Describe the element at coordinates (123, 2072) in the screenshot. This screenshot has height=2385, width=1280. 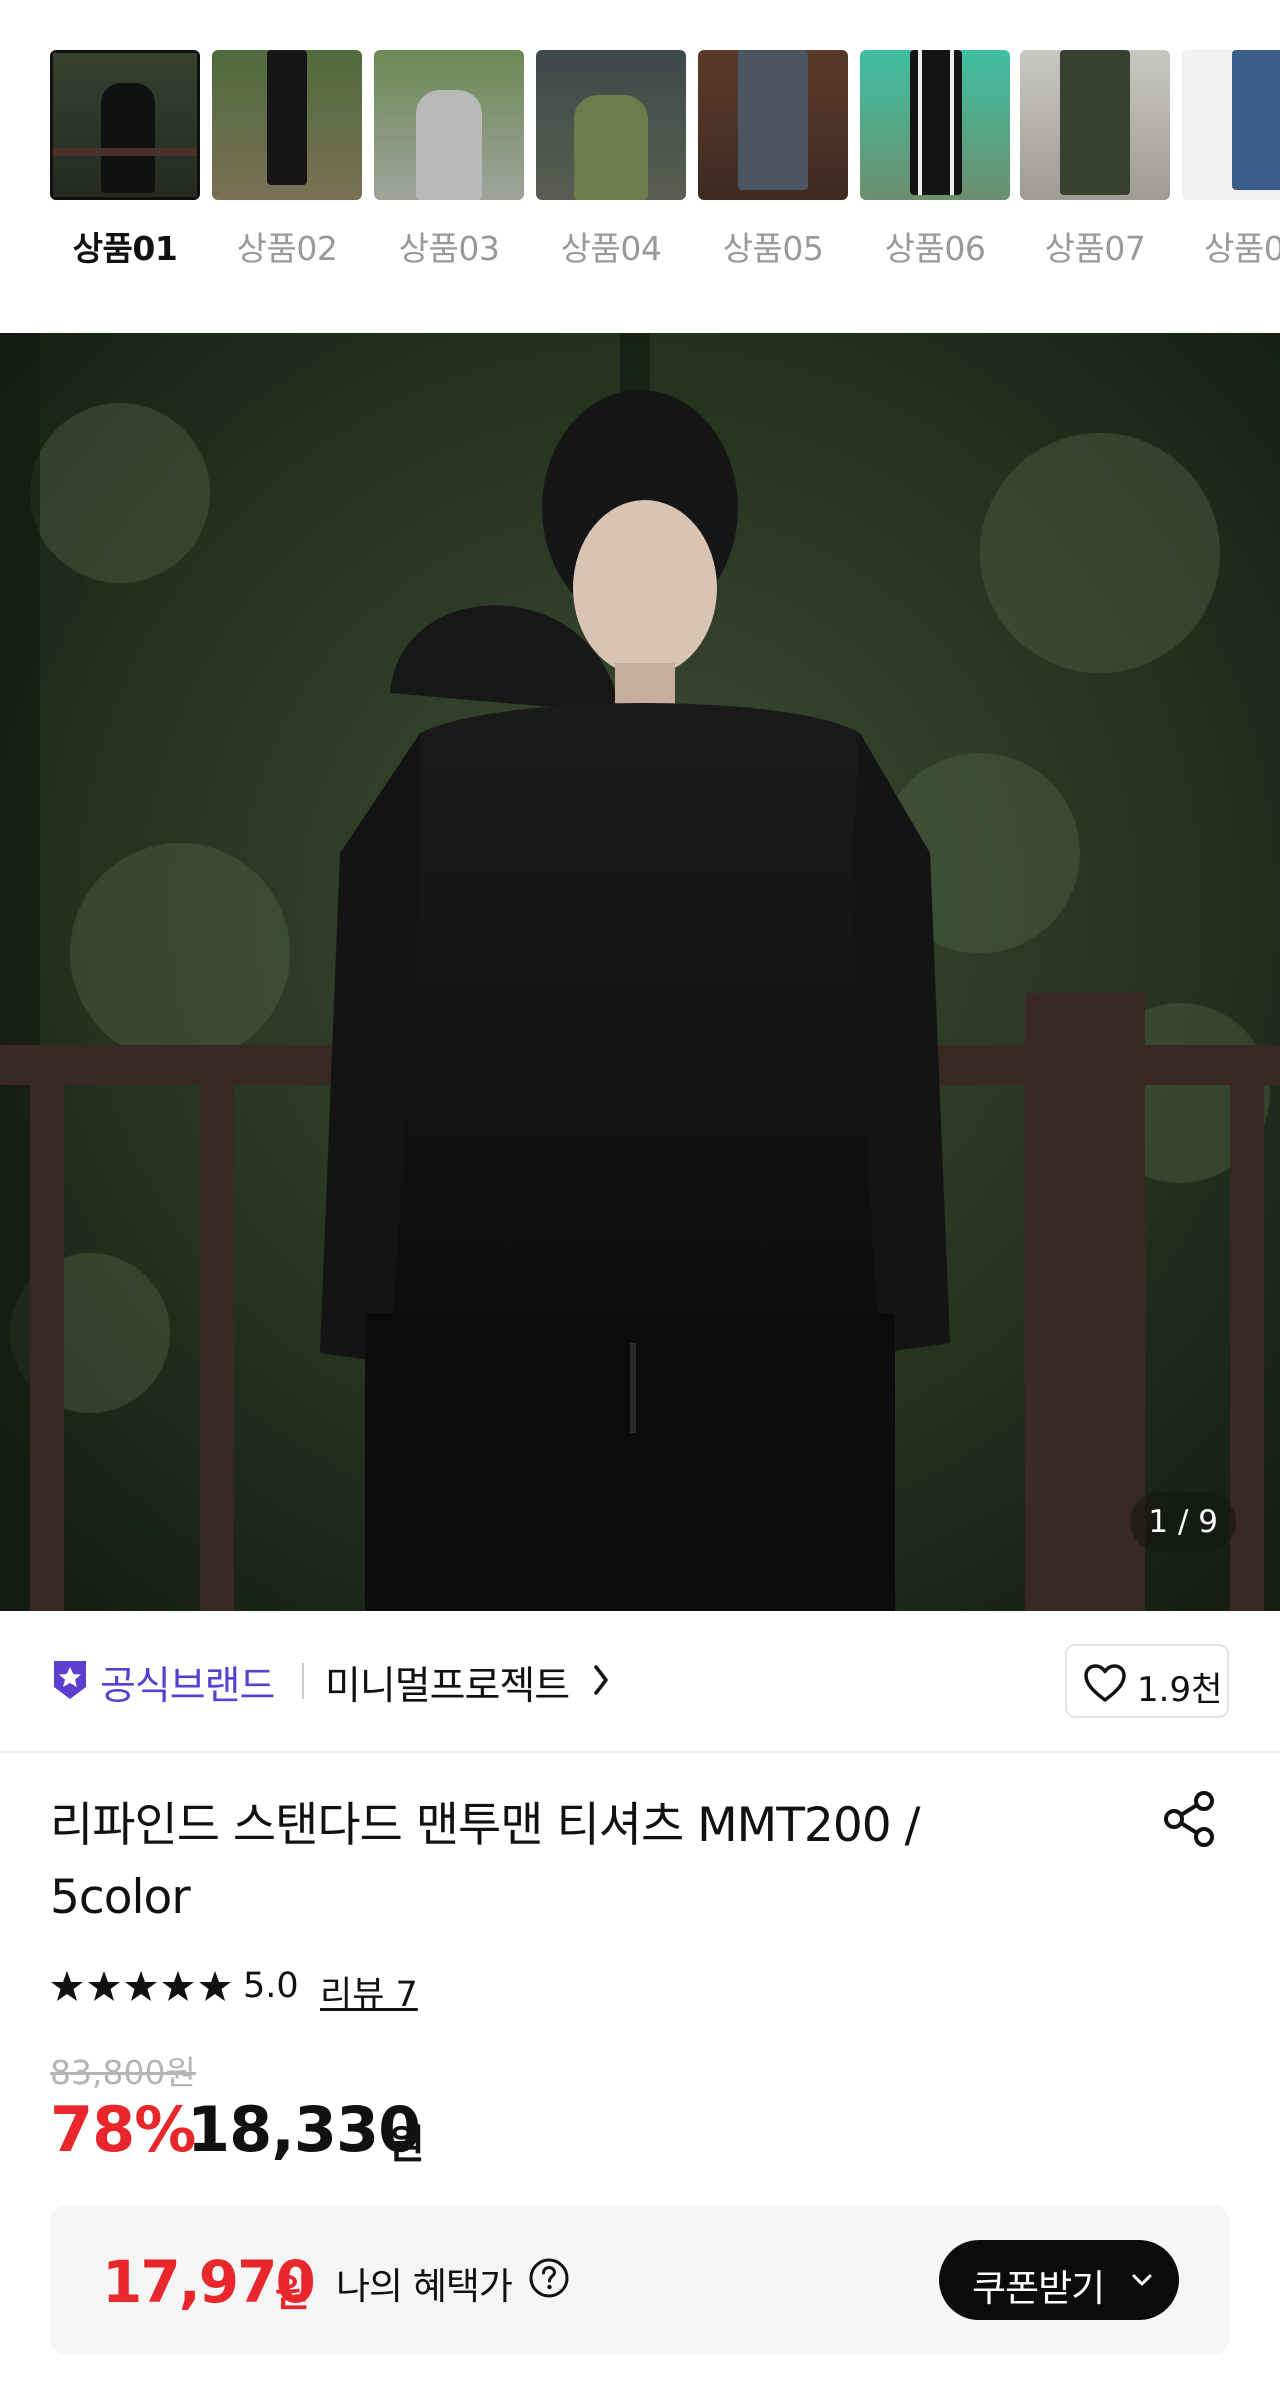
I see `original-price: 83,800원` at that location.